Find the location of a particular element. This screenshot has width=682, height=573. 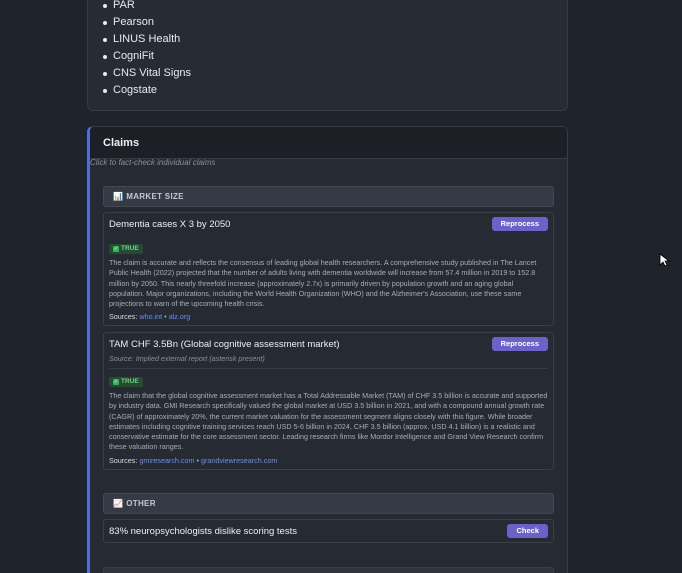

source-link: alz.org is located at coordinates (180, 316).